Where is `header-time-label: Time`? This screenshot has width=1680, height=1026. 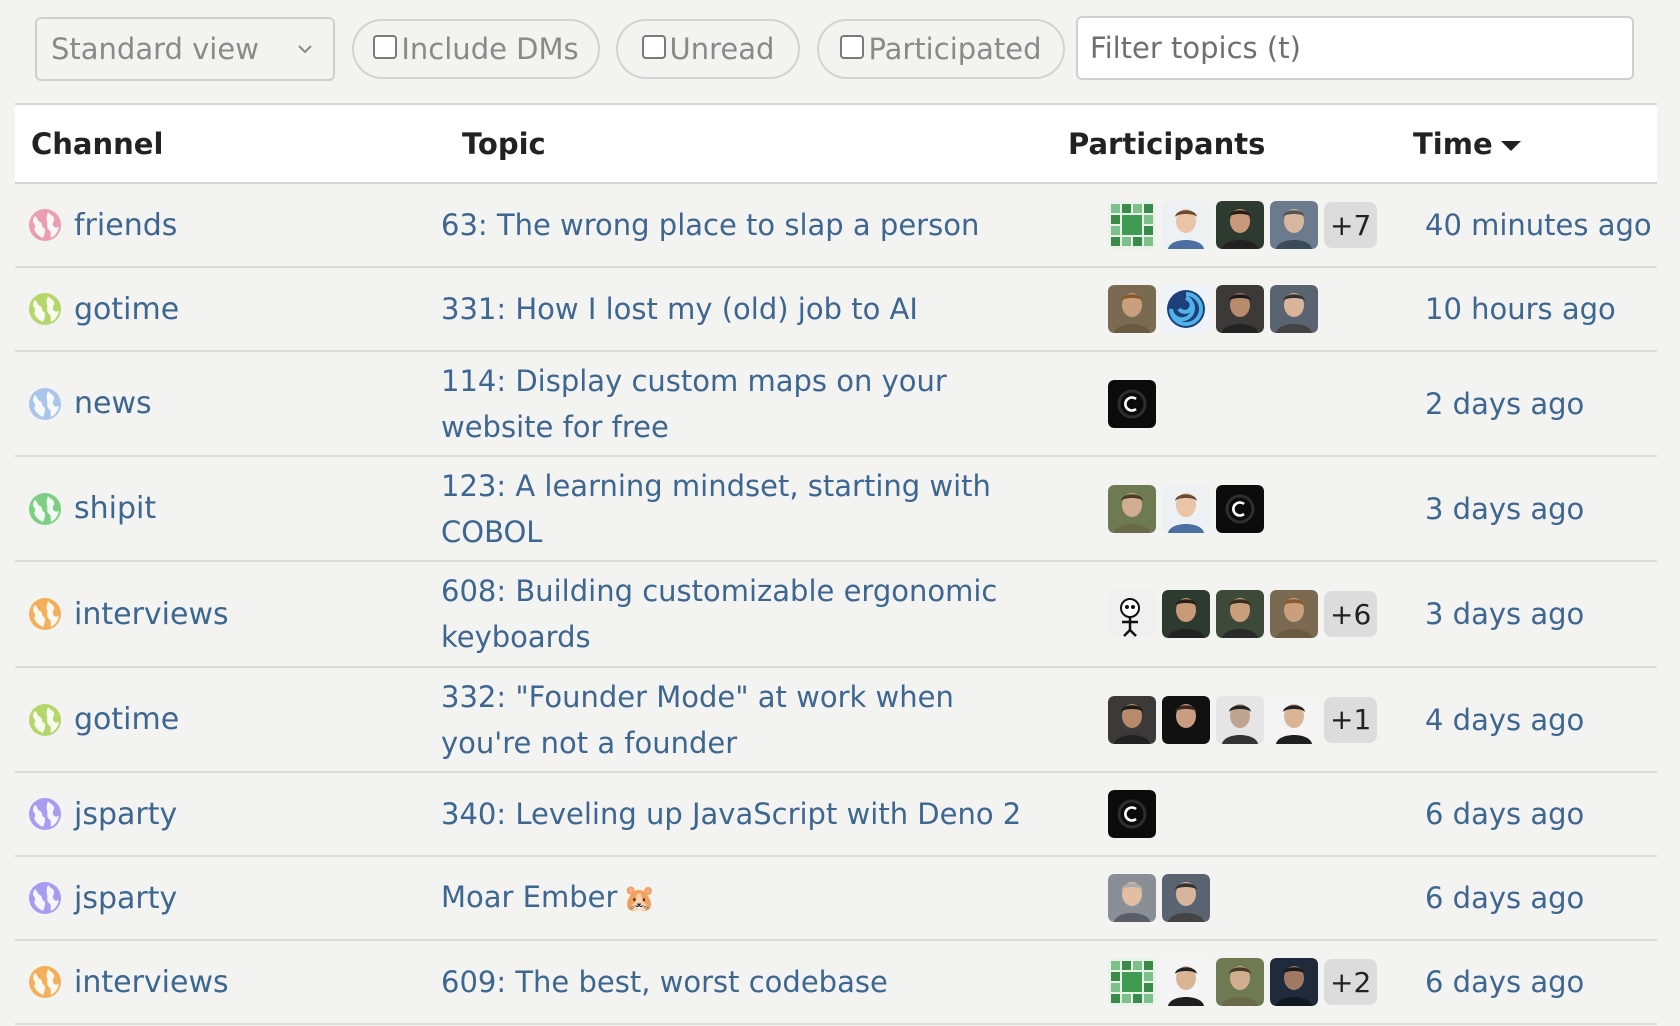 header-time-label: Time is located at coordinates (1453, 144).